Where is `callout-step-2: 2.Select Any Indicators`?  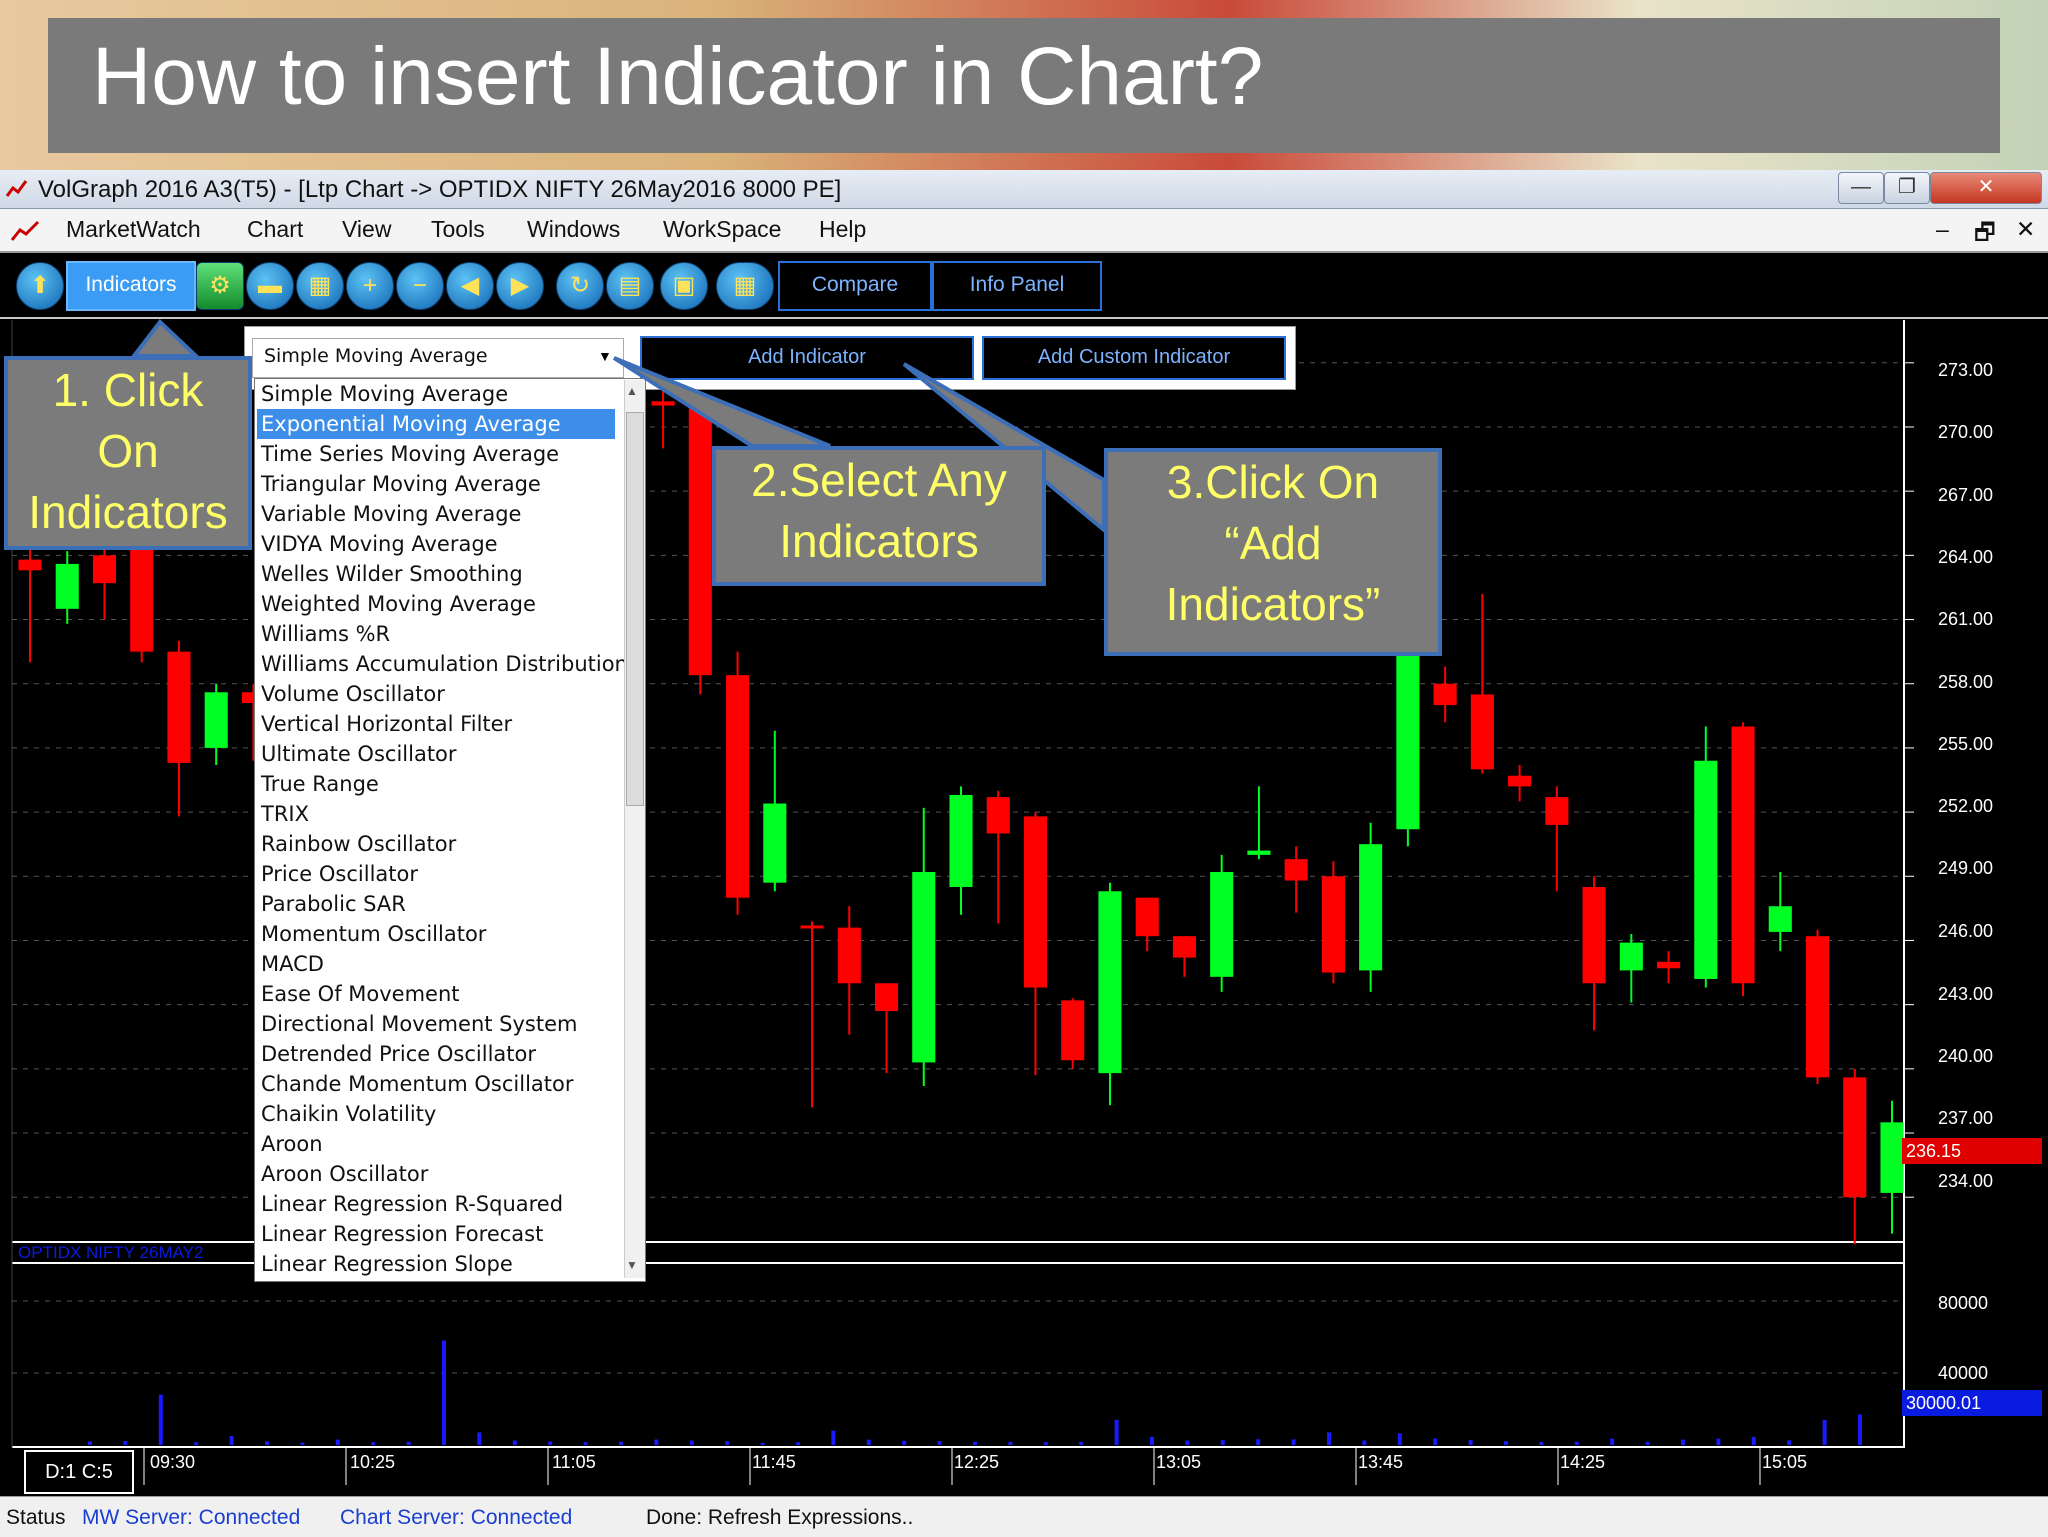
callout-step-2: 2.Select Any Indicators is located at coordinates (879, 516).